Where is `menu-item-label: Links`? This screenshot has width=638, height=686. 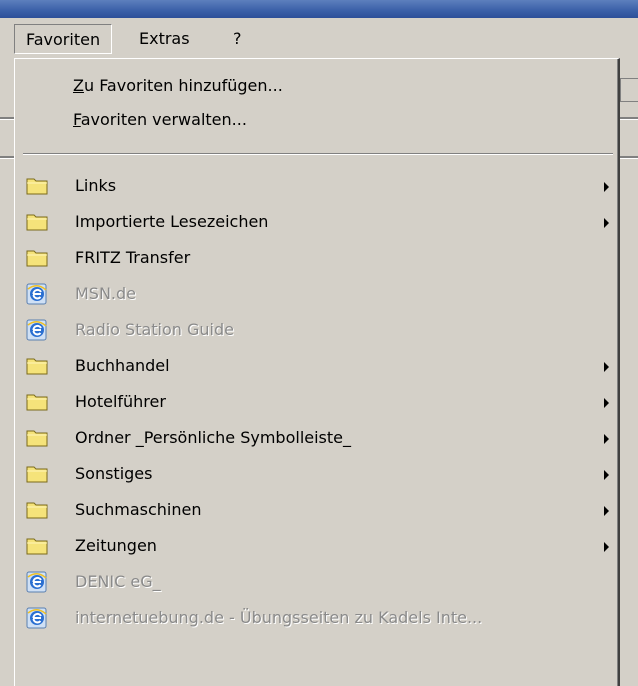 menu-item-label: Links is located at coordinates (96, 185).